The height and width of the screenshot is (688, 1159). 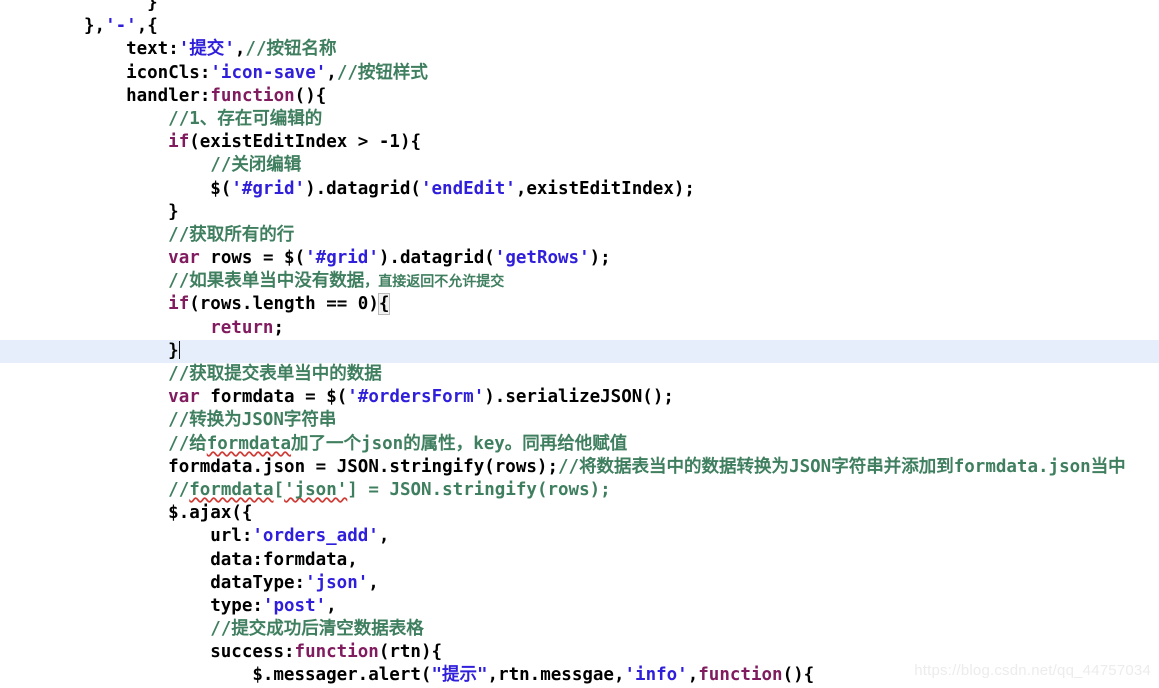 I want to click on code-token: 当中, so click(x=1108, y=466).